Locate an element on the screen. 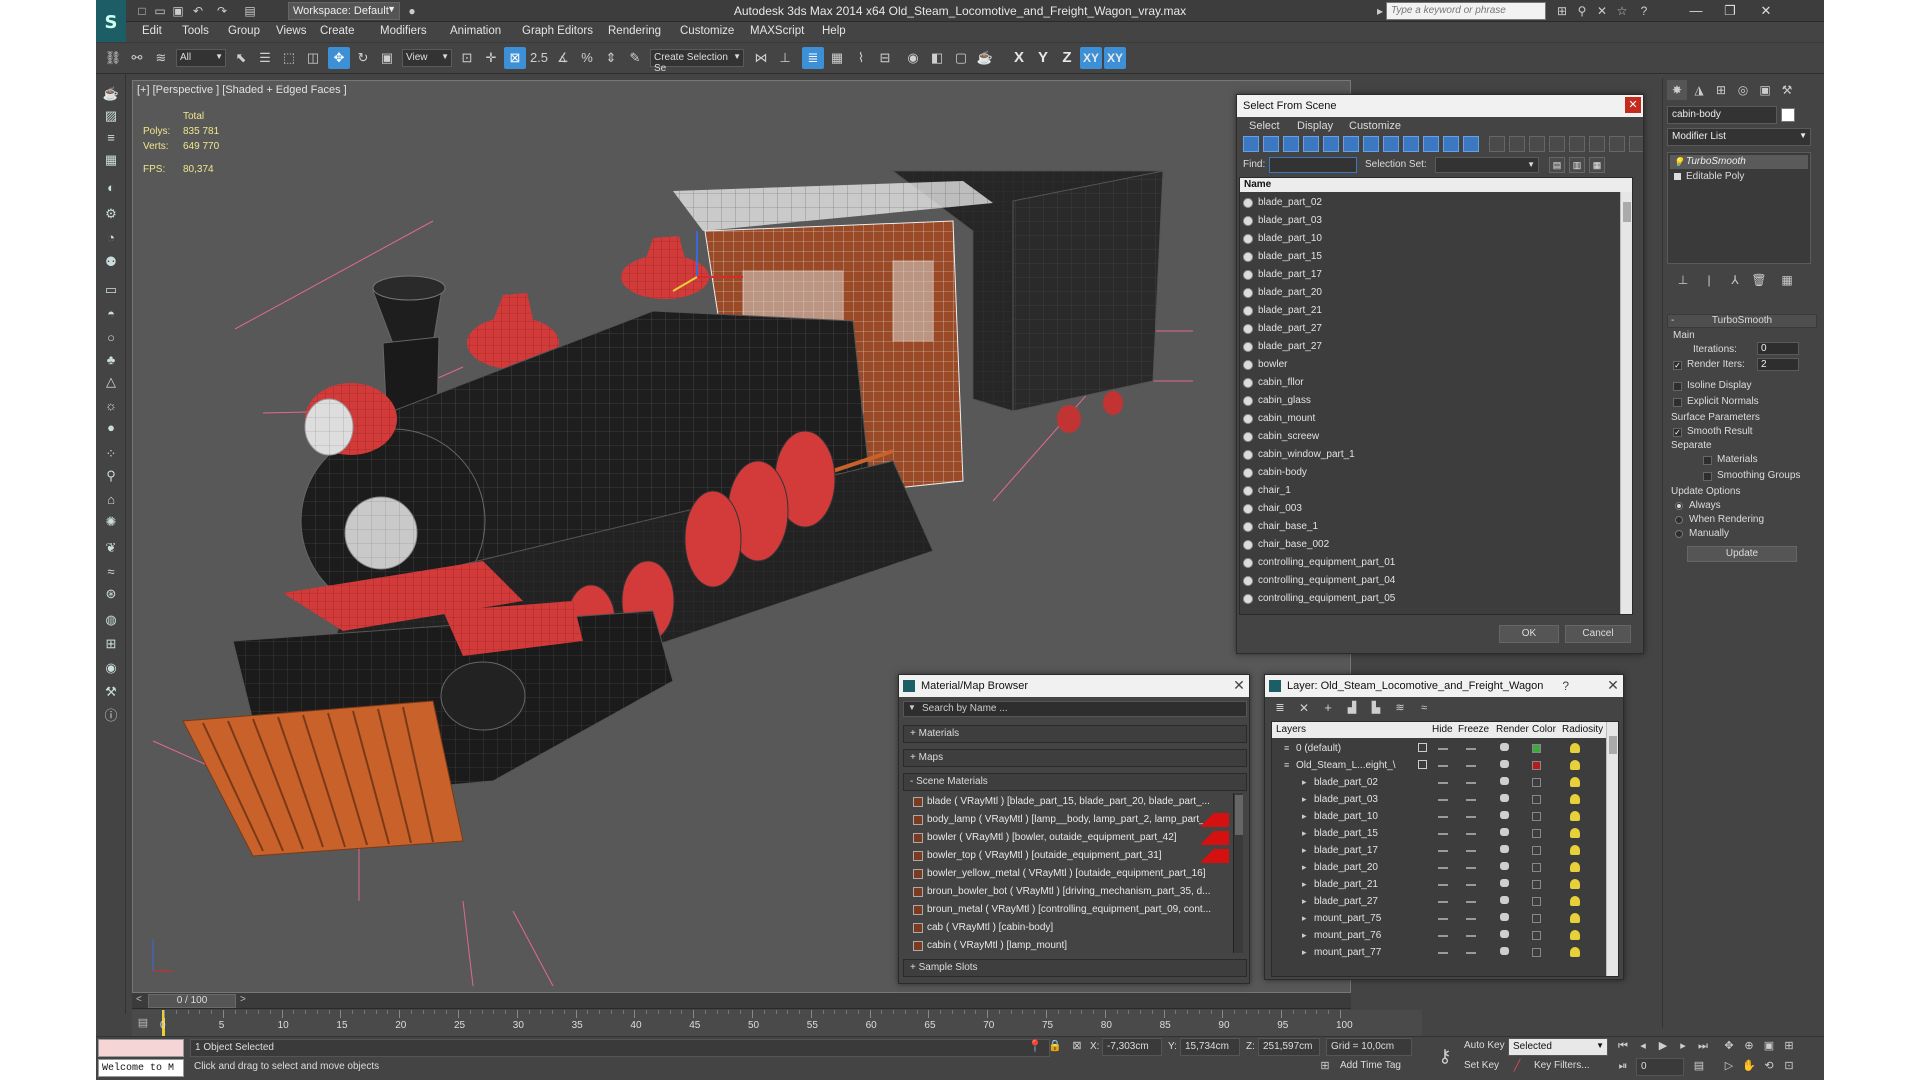 The height and width of the screenshot is (1080, 1920). zoom-icon: ✥ is located at coordinates (1729, 1046).